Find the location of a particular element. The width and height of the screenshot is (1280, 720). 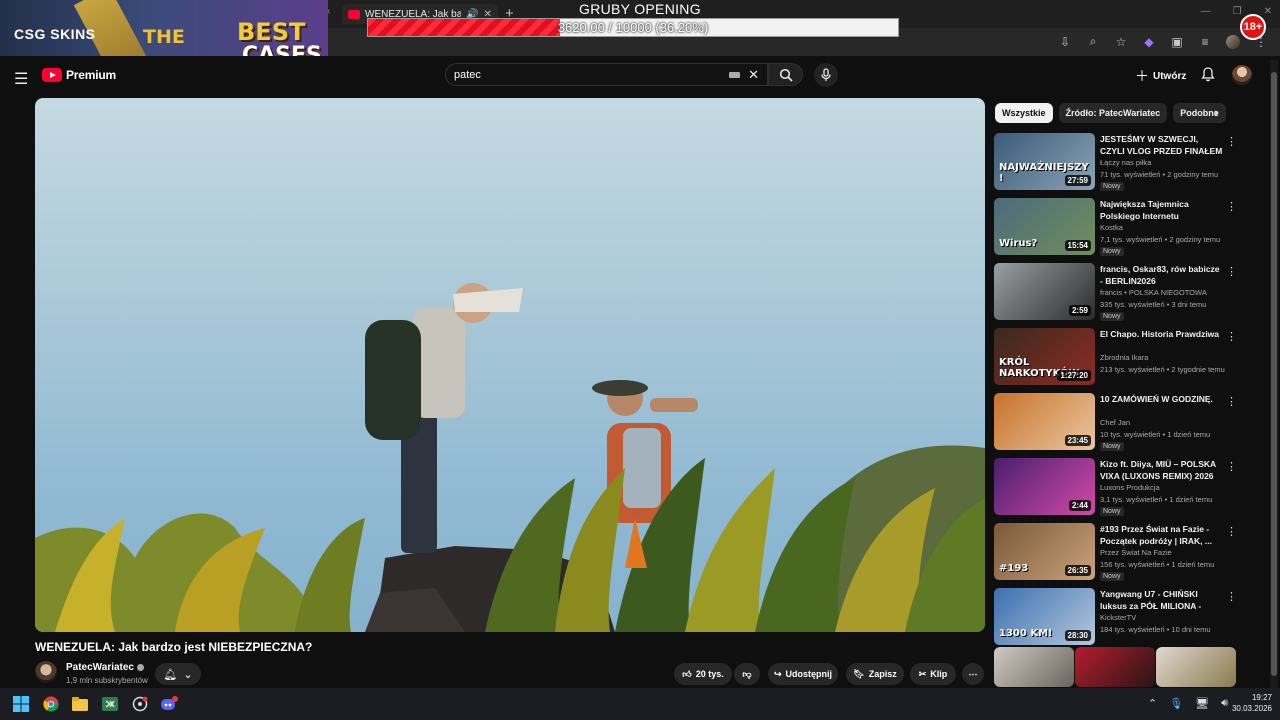

search-button is located at coordinates (785, 74).